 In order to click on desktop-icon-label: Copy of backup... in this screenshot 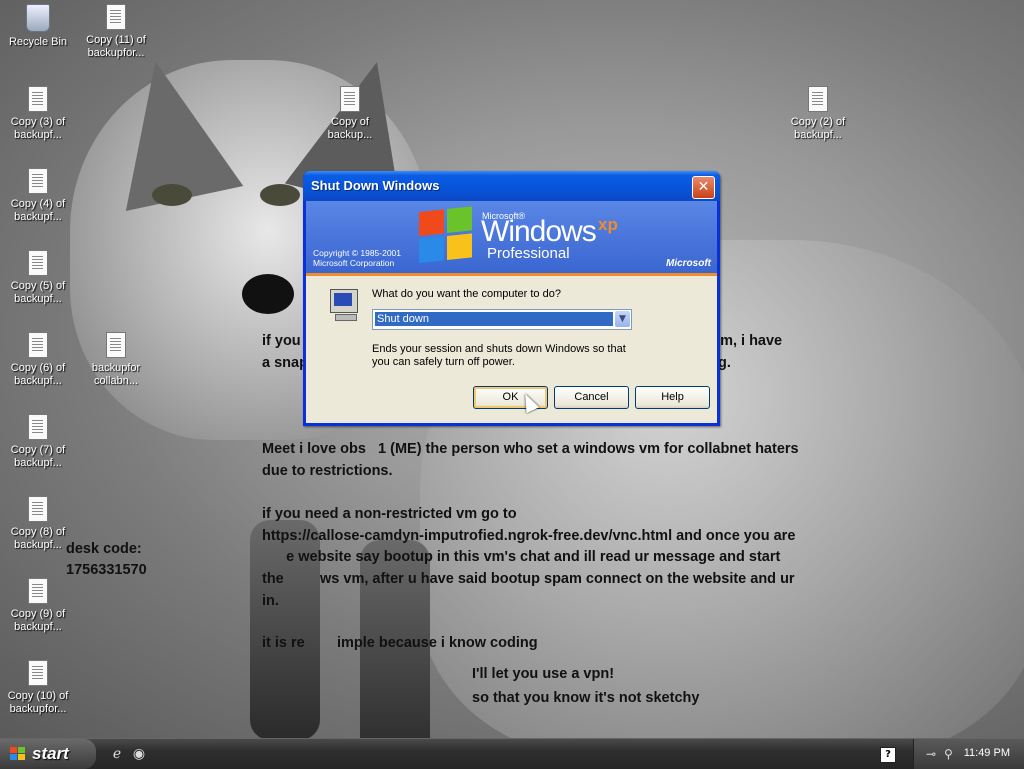, I will do `click(350, 128)`.